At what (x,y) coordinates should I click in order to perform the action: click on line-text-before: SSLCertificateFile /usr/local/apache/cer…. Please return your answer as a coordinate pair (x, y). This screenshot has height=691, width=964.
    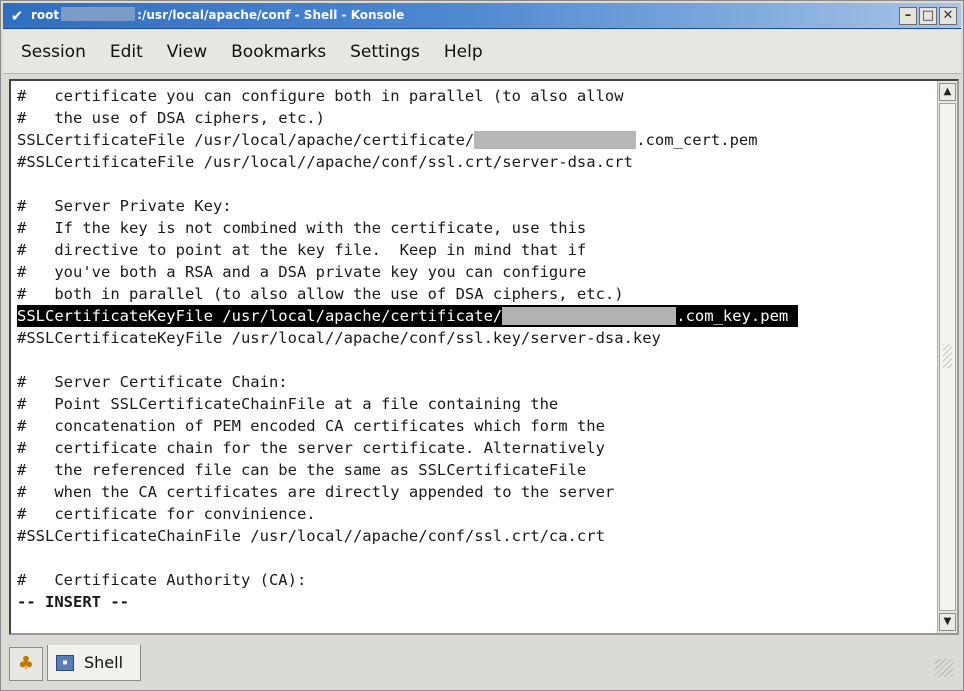
    Looking at the image, I should click on (246, 140).